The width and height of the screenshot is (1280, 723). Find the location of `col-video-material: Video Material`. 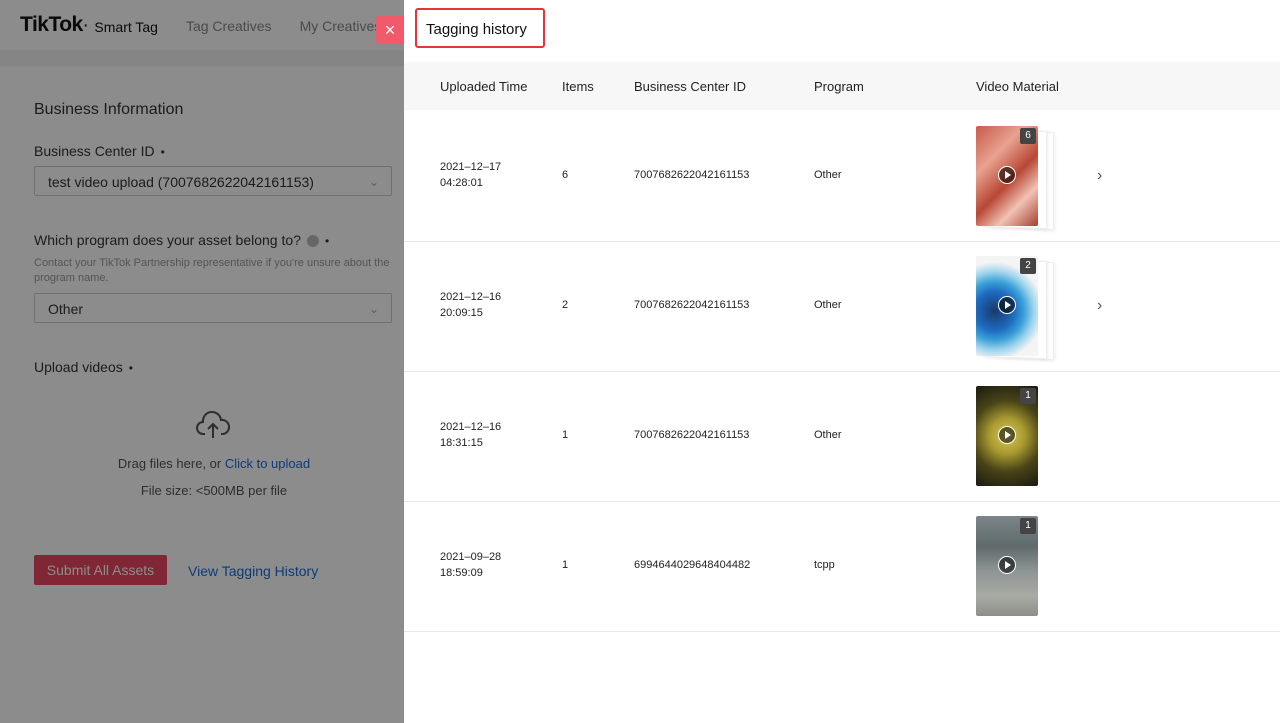

col-video-material: Video Material is located at coordinates (1017, 86).